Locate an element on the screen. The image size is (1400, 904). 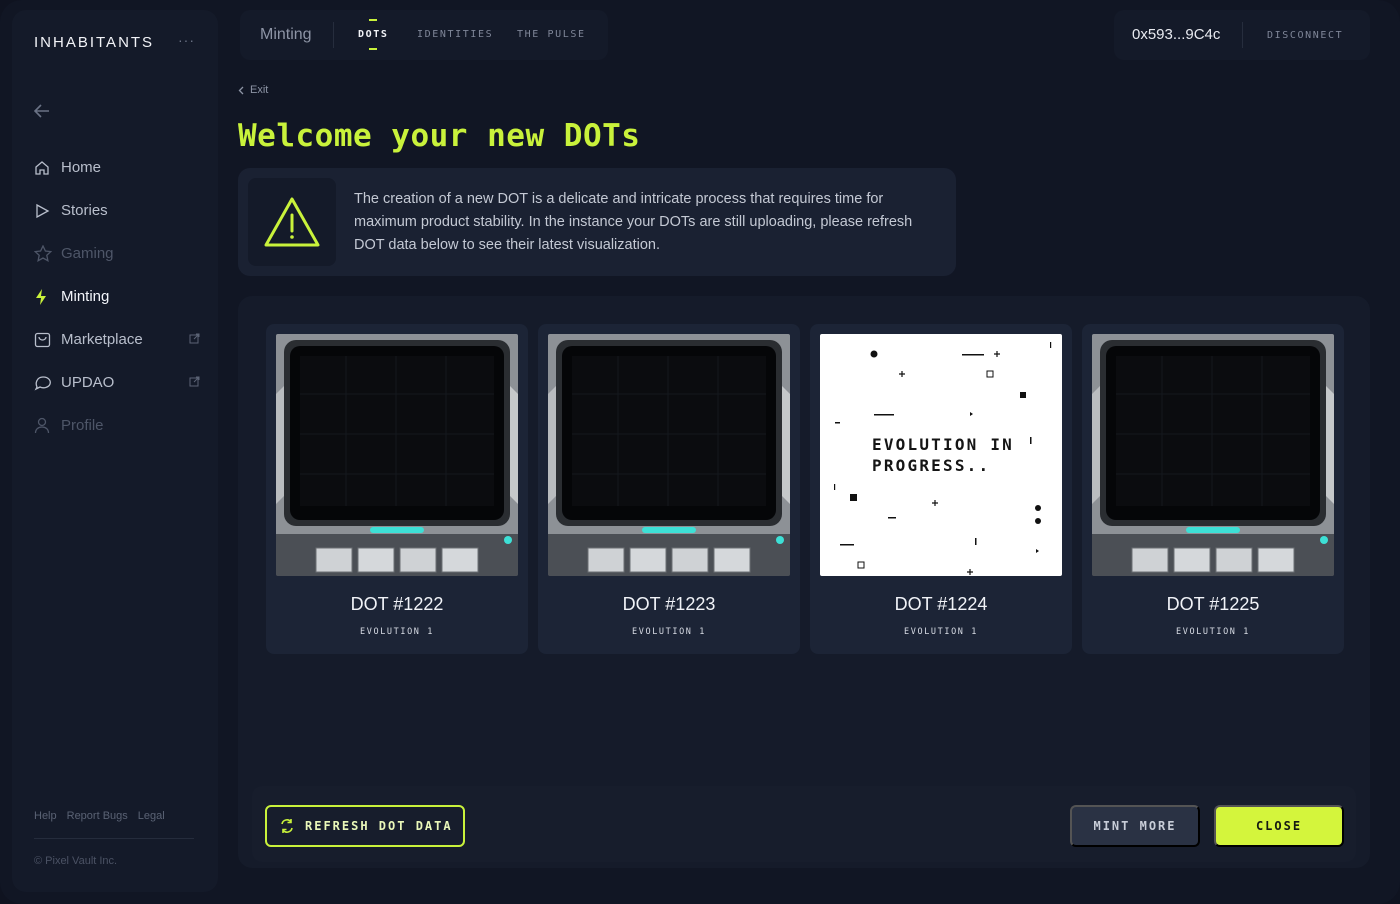
close-button: CLOSE is located at coordinates (1279, 826).